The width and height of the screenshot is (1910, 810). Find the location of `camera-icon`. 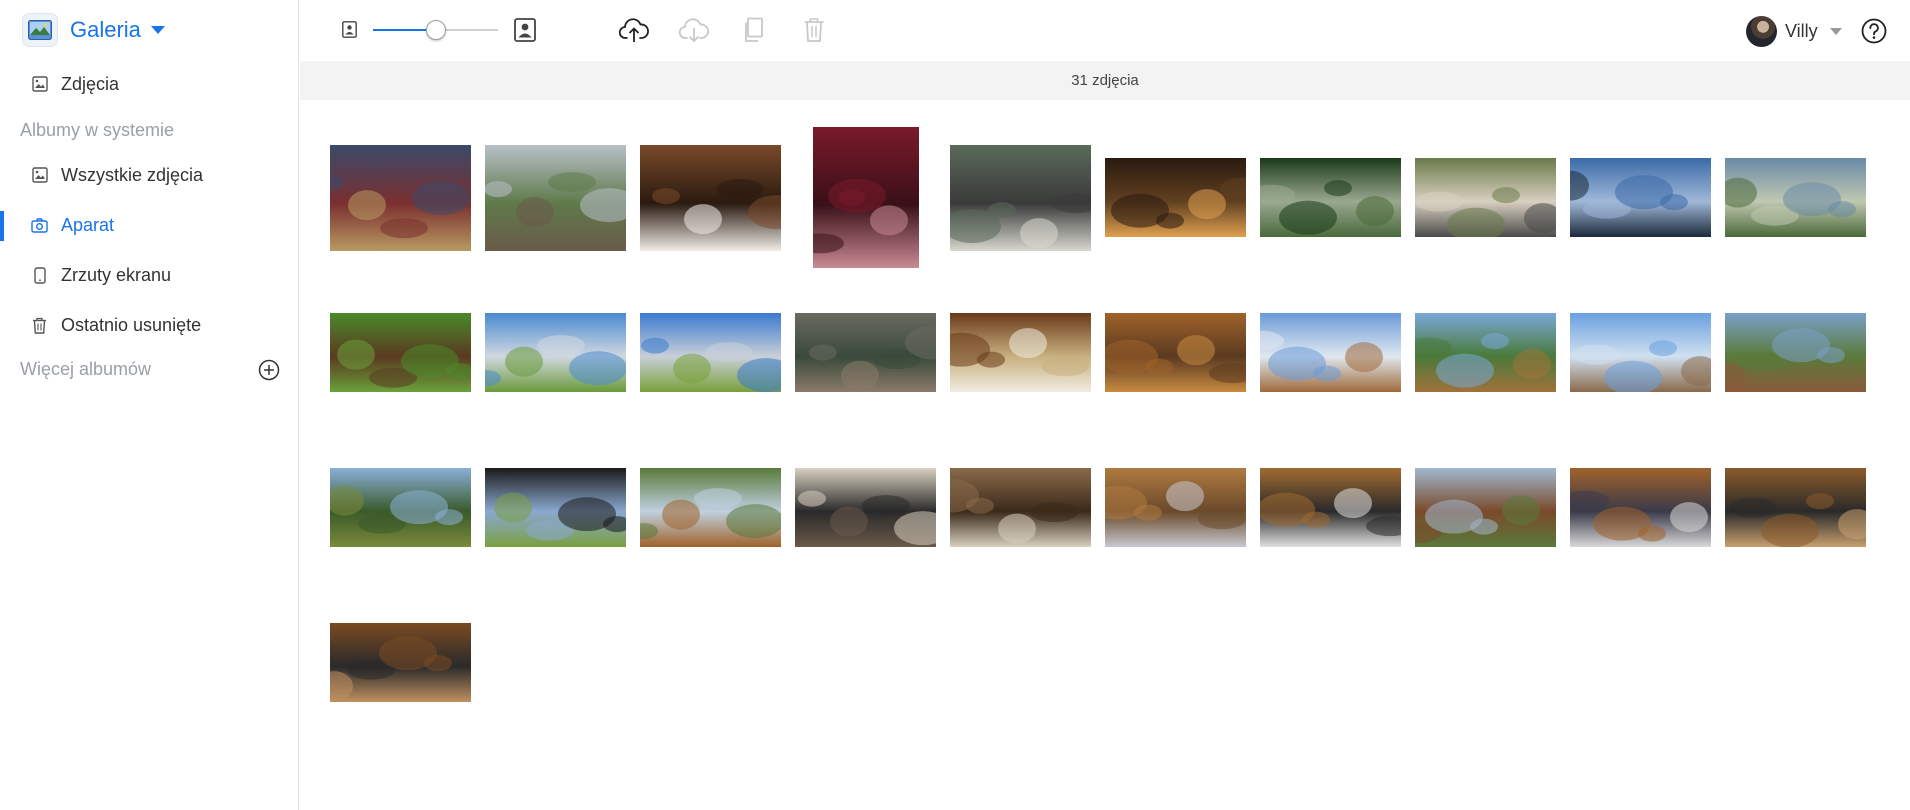

camera-icon is located at coordinates (39, 225).